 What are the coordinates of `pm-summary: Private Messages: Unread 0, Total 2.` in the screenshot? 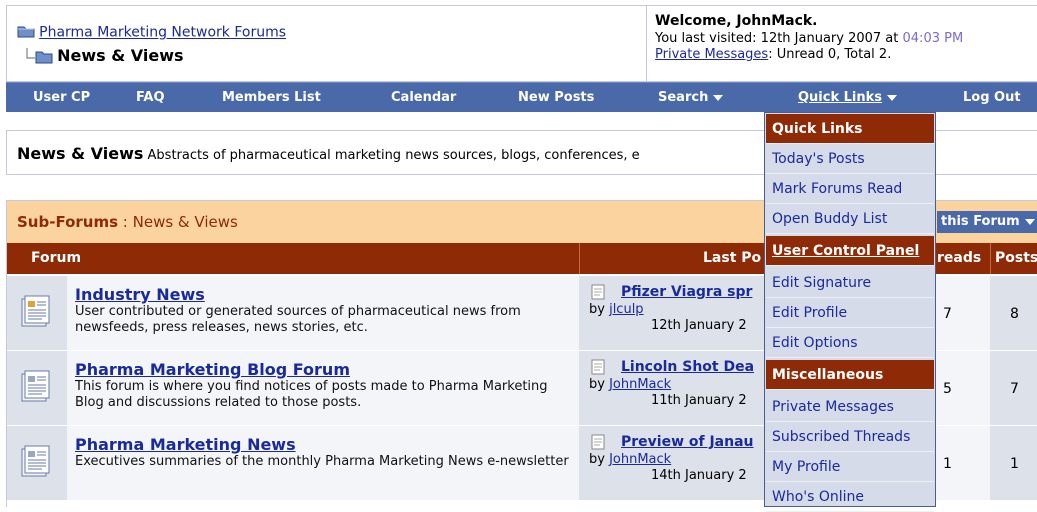 It's located at (773, 54).